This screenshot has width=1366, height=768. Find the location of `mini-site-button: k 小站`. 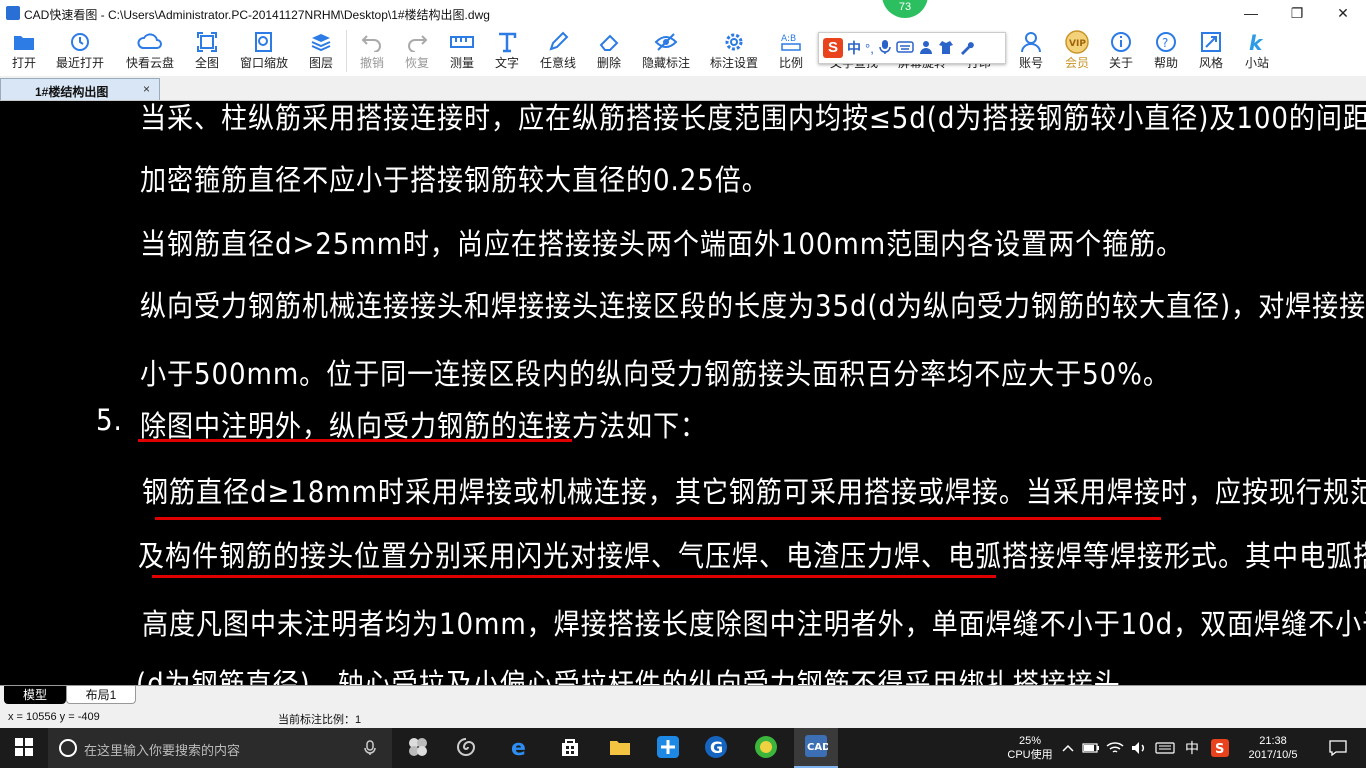

mini-site-button: k 小站 is located at coordinates (1257, 51).